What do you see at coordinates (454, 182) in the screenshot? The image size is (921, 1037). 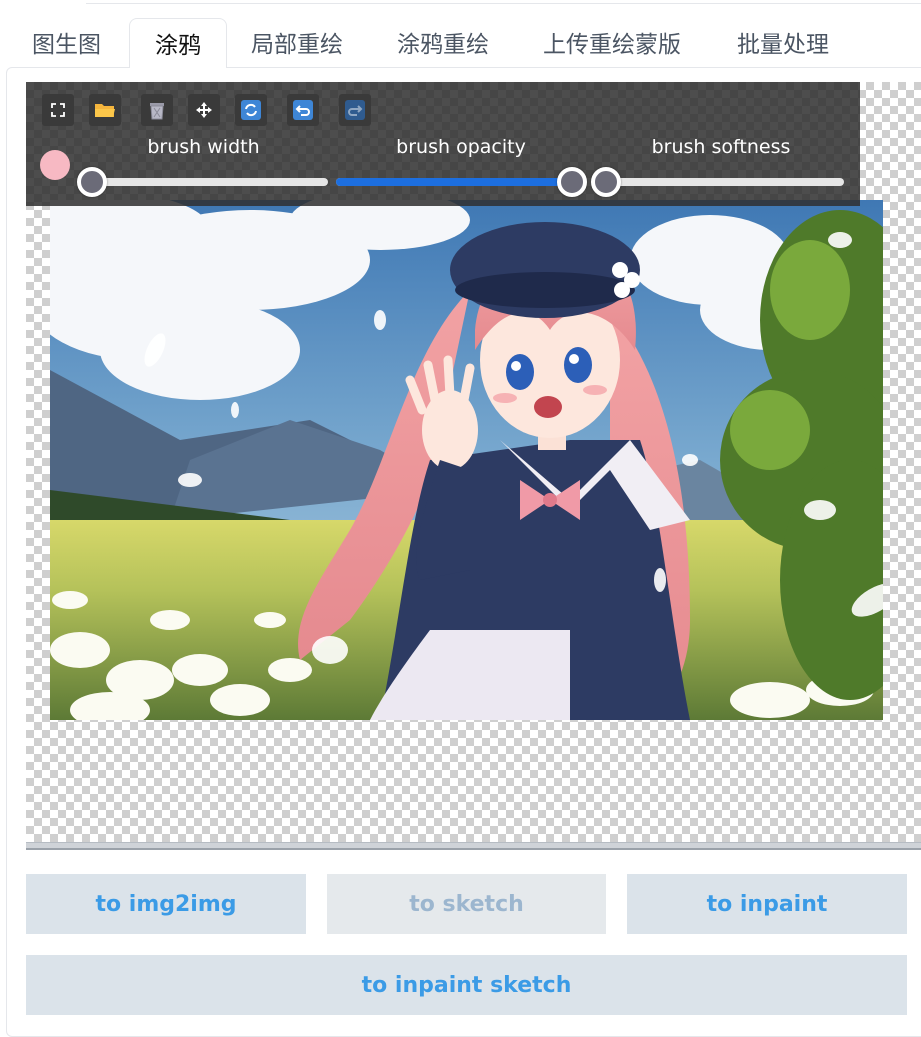 I see `brush-opacity-fill` at bounding box center [454, 182].